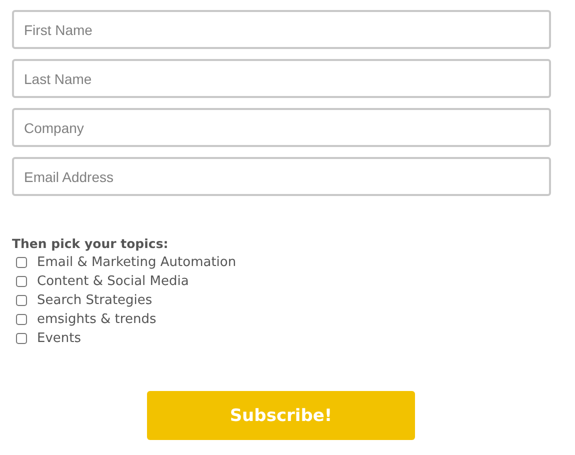  Describe the element at coordinates (59, 338) in the screenshot. I see `checkbox-label: Events` at that location.